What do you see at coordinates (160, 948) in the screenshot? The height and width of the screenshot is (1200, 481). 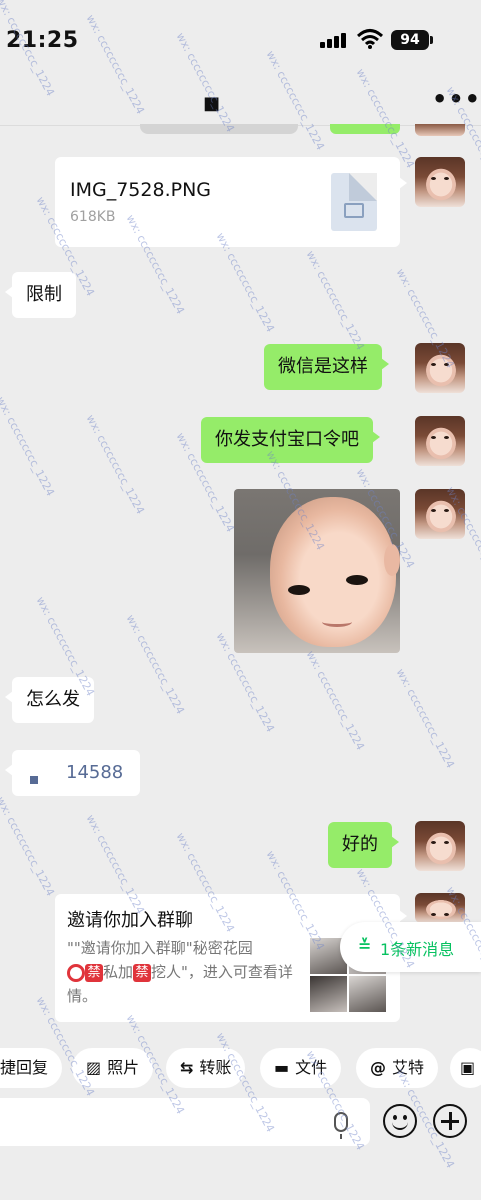 I see `group-invite-desc-1: ""邀请你加入群聊"秘密花园` at bounding box center [160, 948].